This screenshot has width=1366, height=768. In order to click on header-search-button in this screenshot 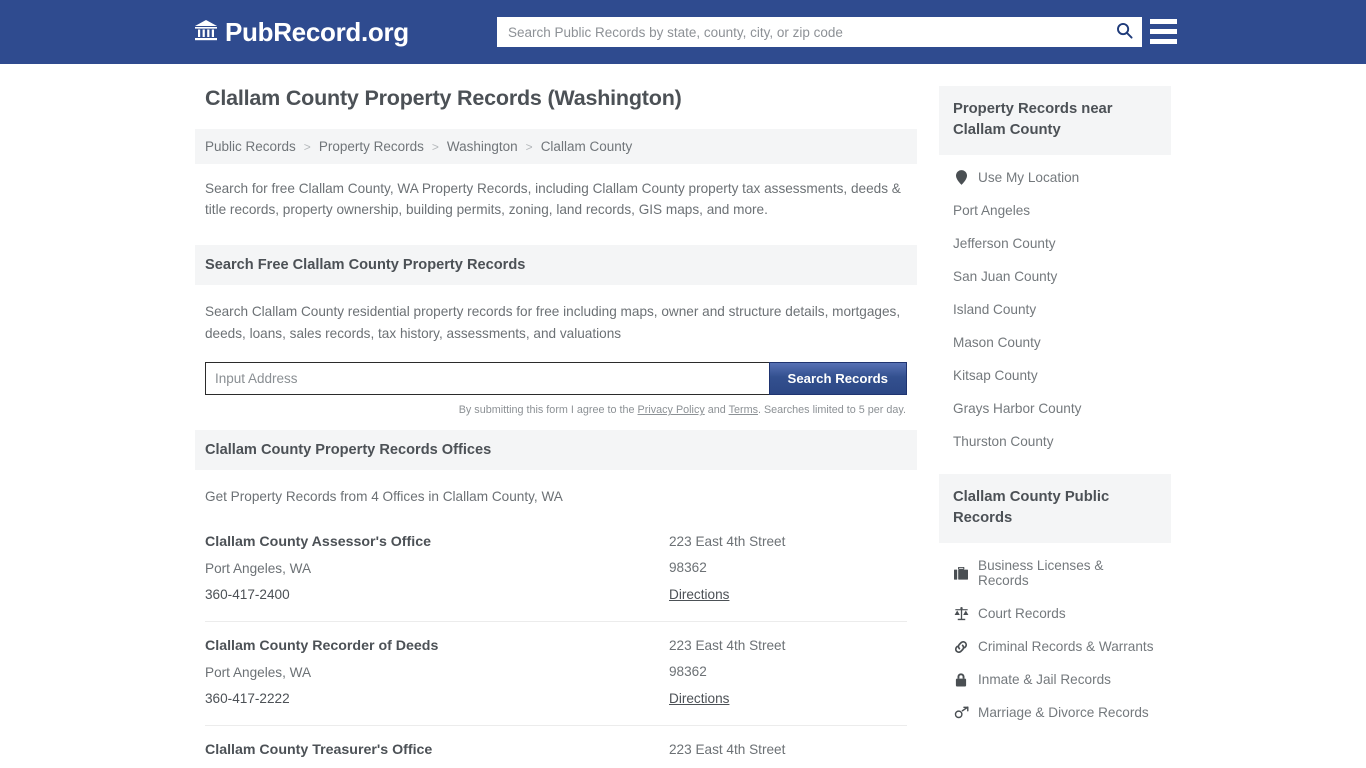, I will do `click(1124, 32)`.